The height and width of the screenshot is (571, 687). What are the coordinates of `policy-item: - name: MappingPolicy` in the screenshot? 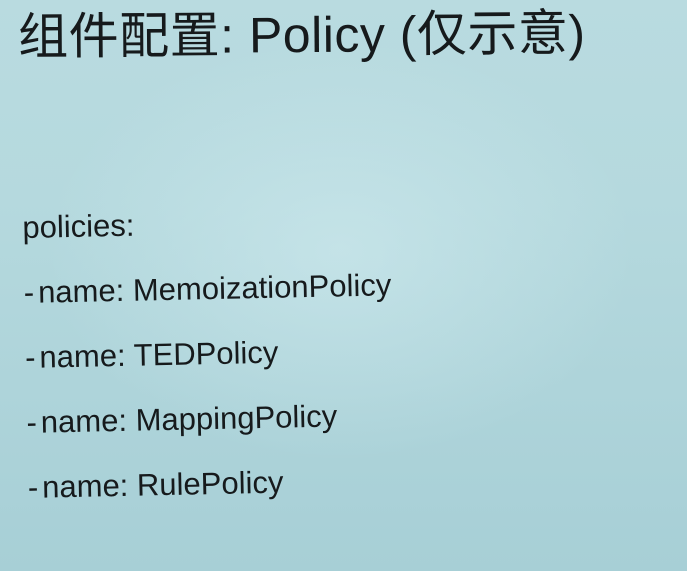 It's located at (210, 419).